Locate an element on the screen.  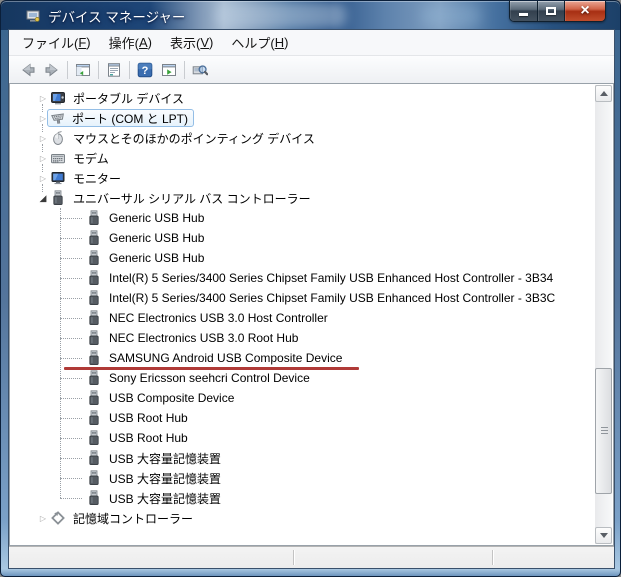
help-button is located at coordinates (145, 70).